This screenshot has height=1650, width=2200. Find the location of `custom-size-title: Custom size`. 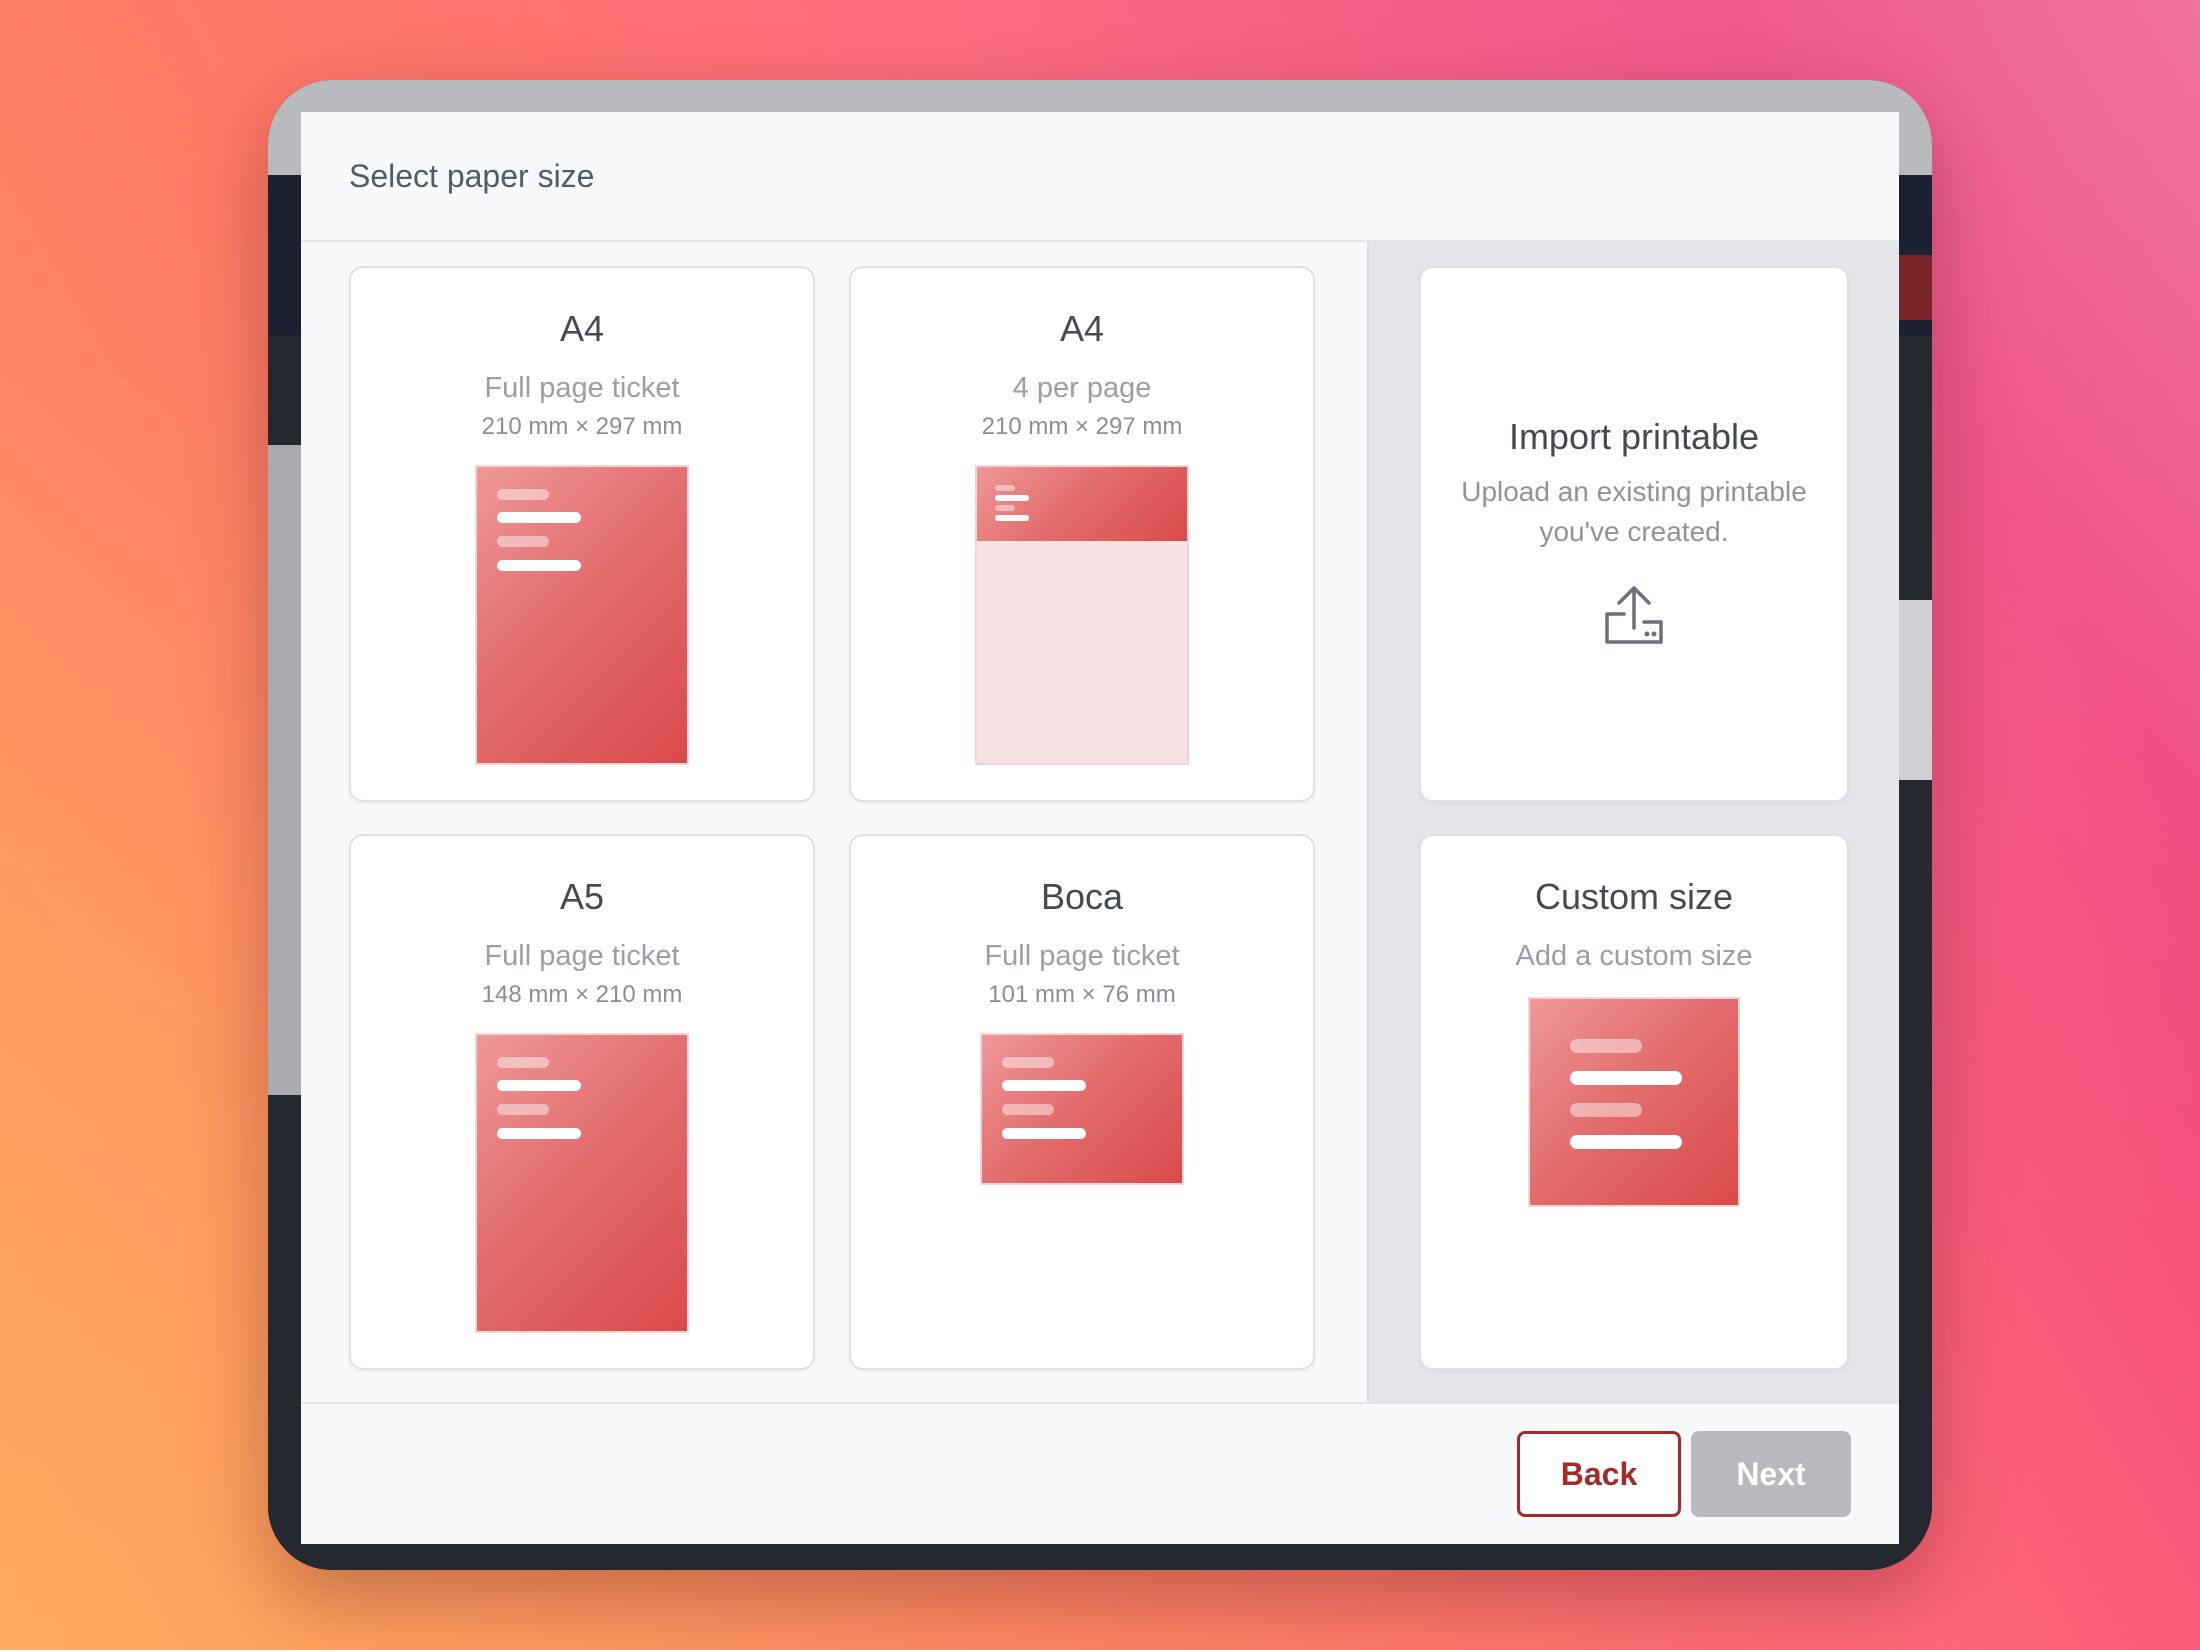

custom-size-title: Custom size is located at coordinates (1634, 896).